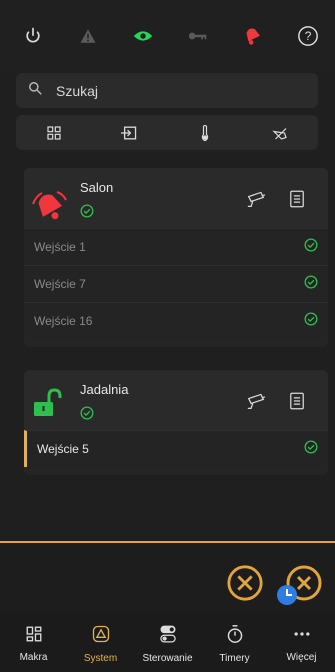 The height and width of the screenshot is (672, 335). Describe the element at coordinates (101, 636) in the screenshot. I see `system-icon` at that location.